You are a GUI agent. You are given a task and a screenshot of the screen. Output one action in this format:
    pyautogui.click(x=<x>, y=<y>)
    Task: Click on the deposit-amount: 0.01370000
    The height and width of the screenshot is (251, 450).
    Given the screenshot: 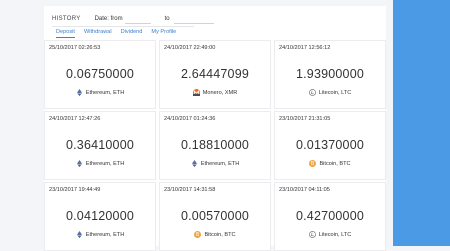 What is the action you would take?
    pyautogui.click(x=330, y=145)
    